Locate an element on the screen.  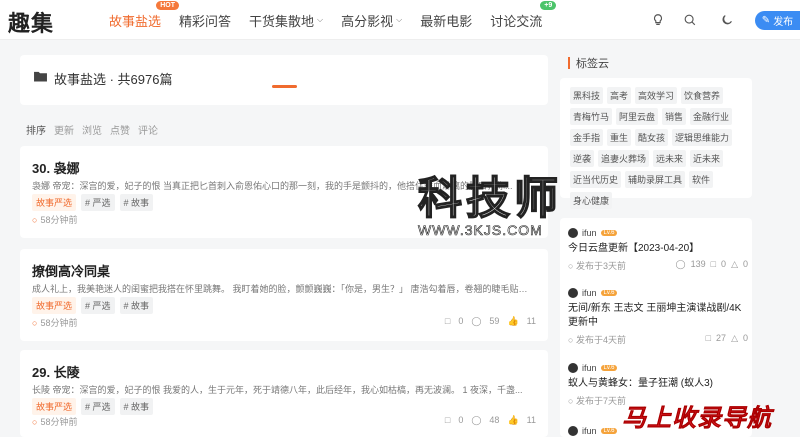
nav-label: 最新电影 is located at coordinates (446, 21).